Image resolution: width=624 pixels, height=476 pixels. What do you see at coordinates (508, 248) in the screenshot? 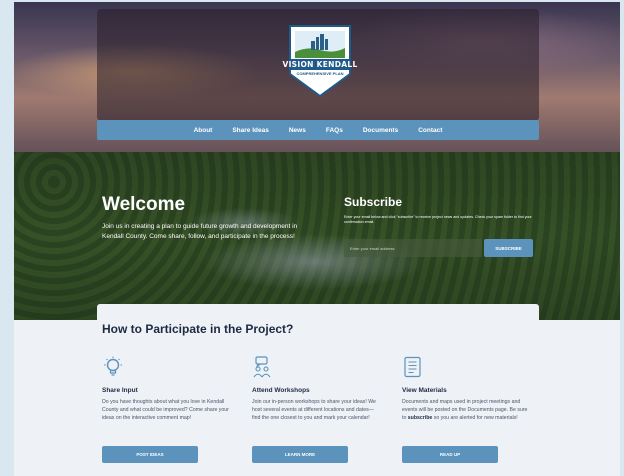
I see `subscribe-button: SUBSCRIBE` at bounding box center [508, 248].